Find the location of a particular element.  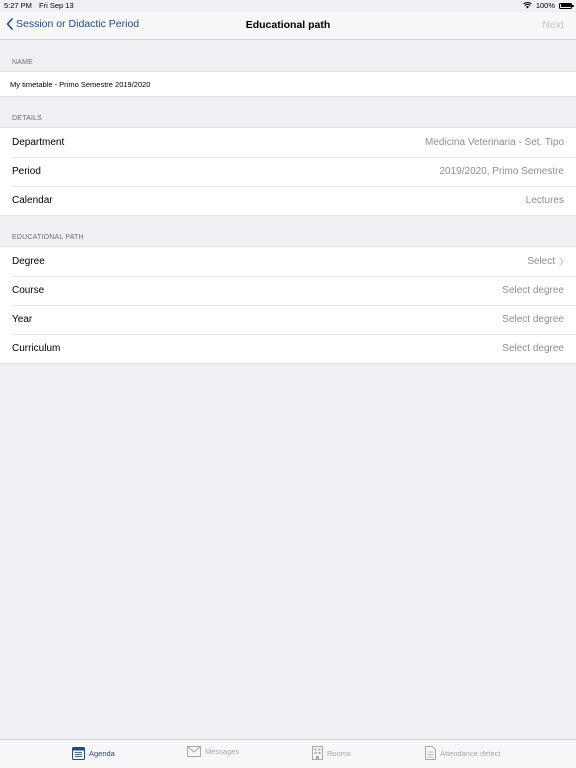

degree-row: Degree Select is located at coordinates (288, 261).